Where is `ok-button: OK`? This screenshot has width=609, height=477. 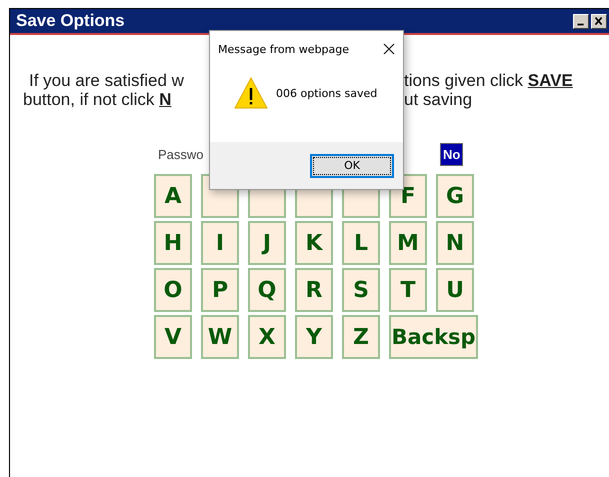 ok-button: OK is located at coordinates (352, 166).